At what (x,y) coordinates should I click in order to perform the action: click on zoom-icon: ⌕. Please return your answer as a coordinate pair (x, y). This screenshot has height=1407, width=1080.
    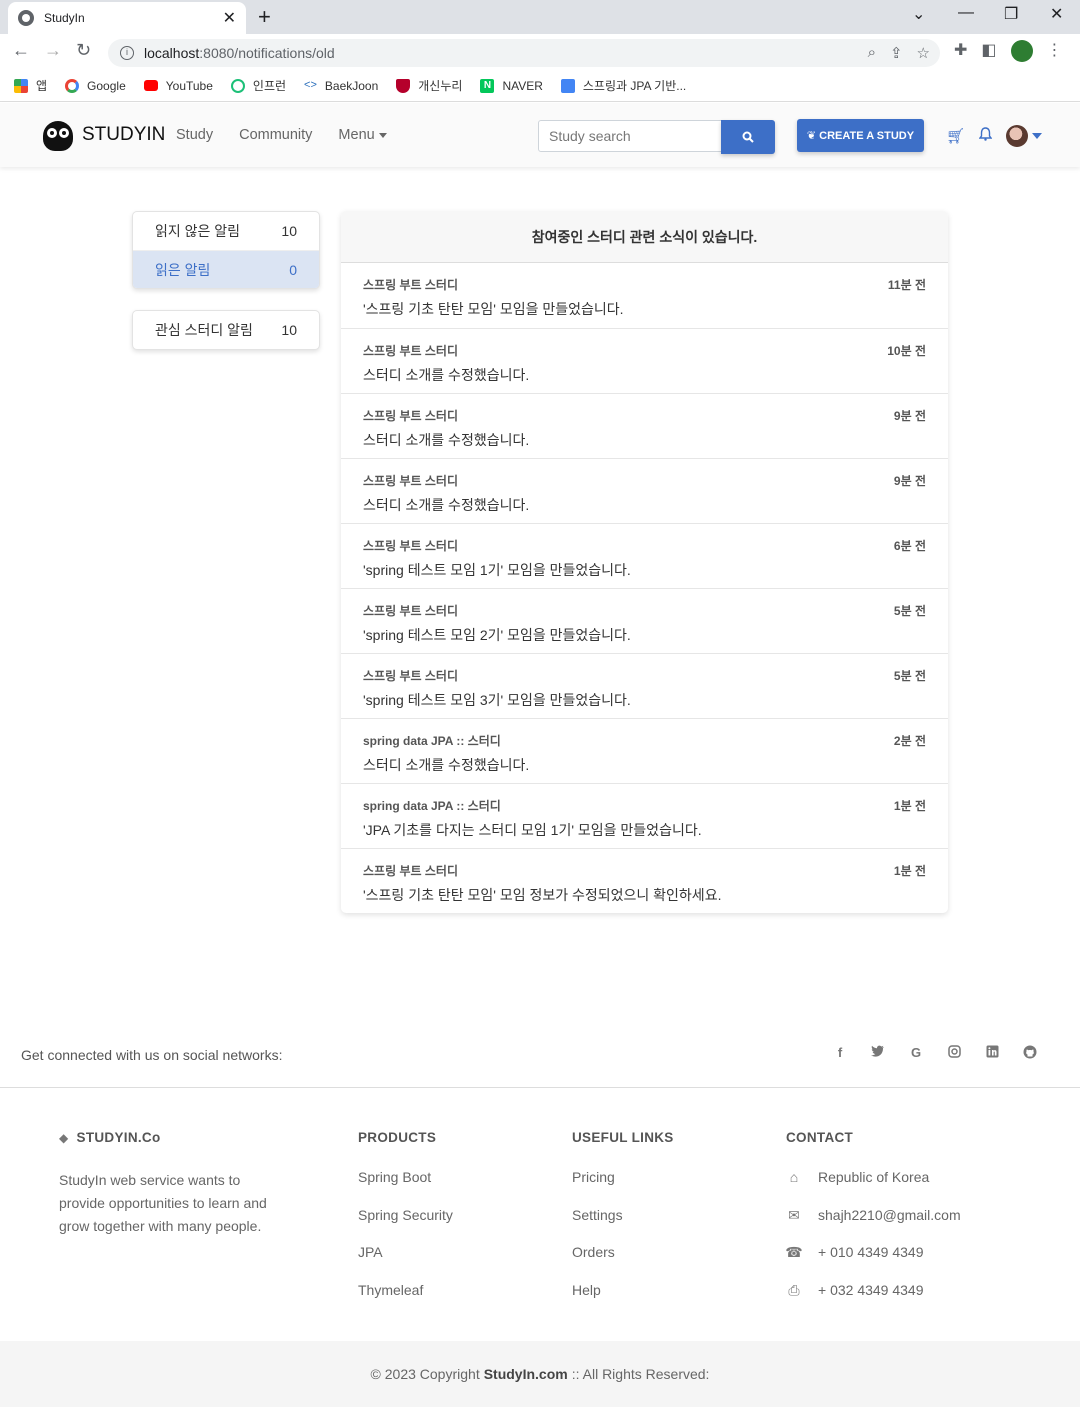
    Looking at the image, I should click on (872, 53).